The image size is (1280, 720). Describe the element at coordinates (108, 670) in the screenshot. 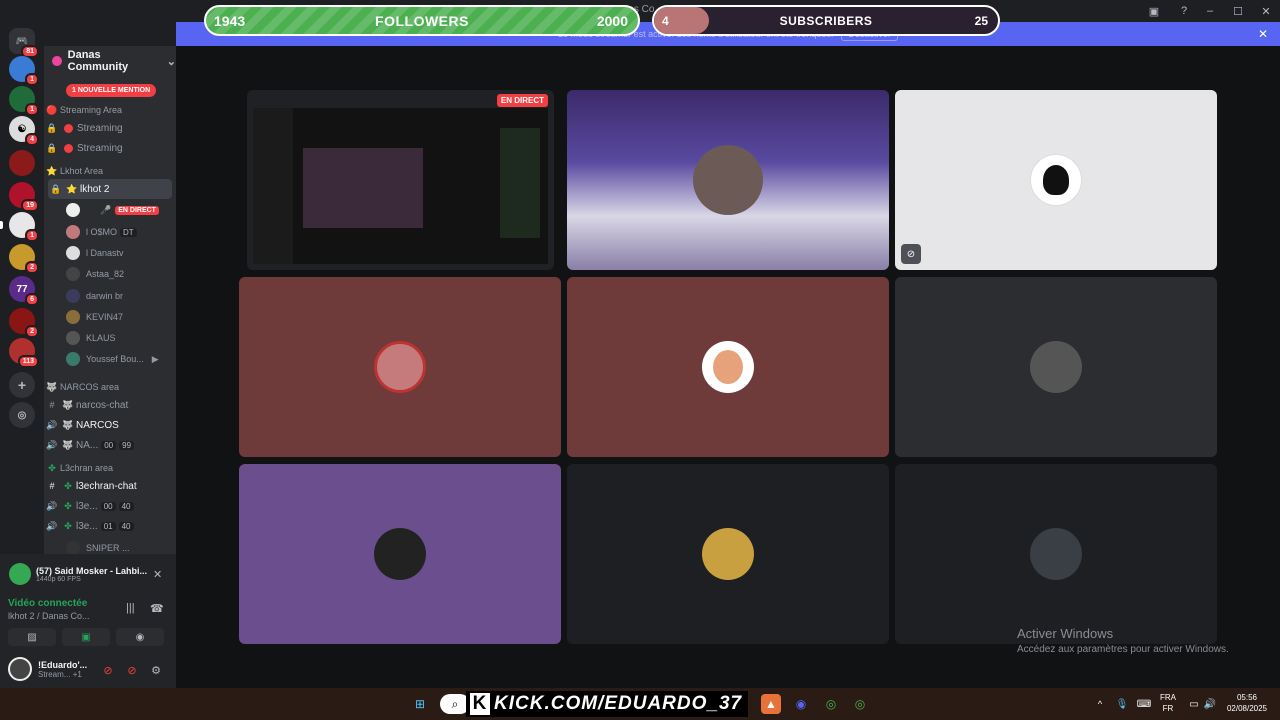

I see `mute-mic-icon: ⊘` at that location.